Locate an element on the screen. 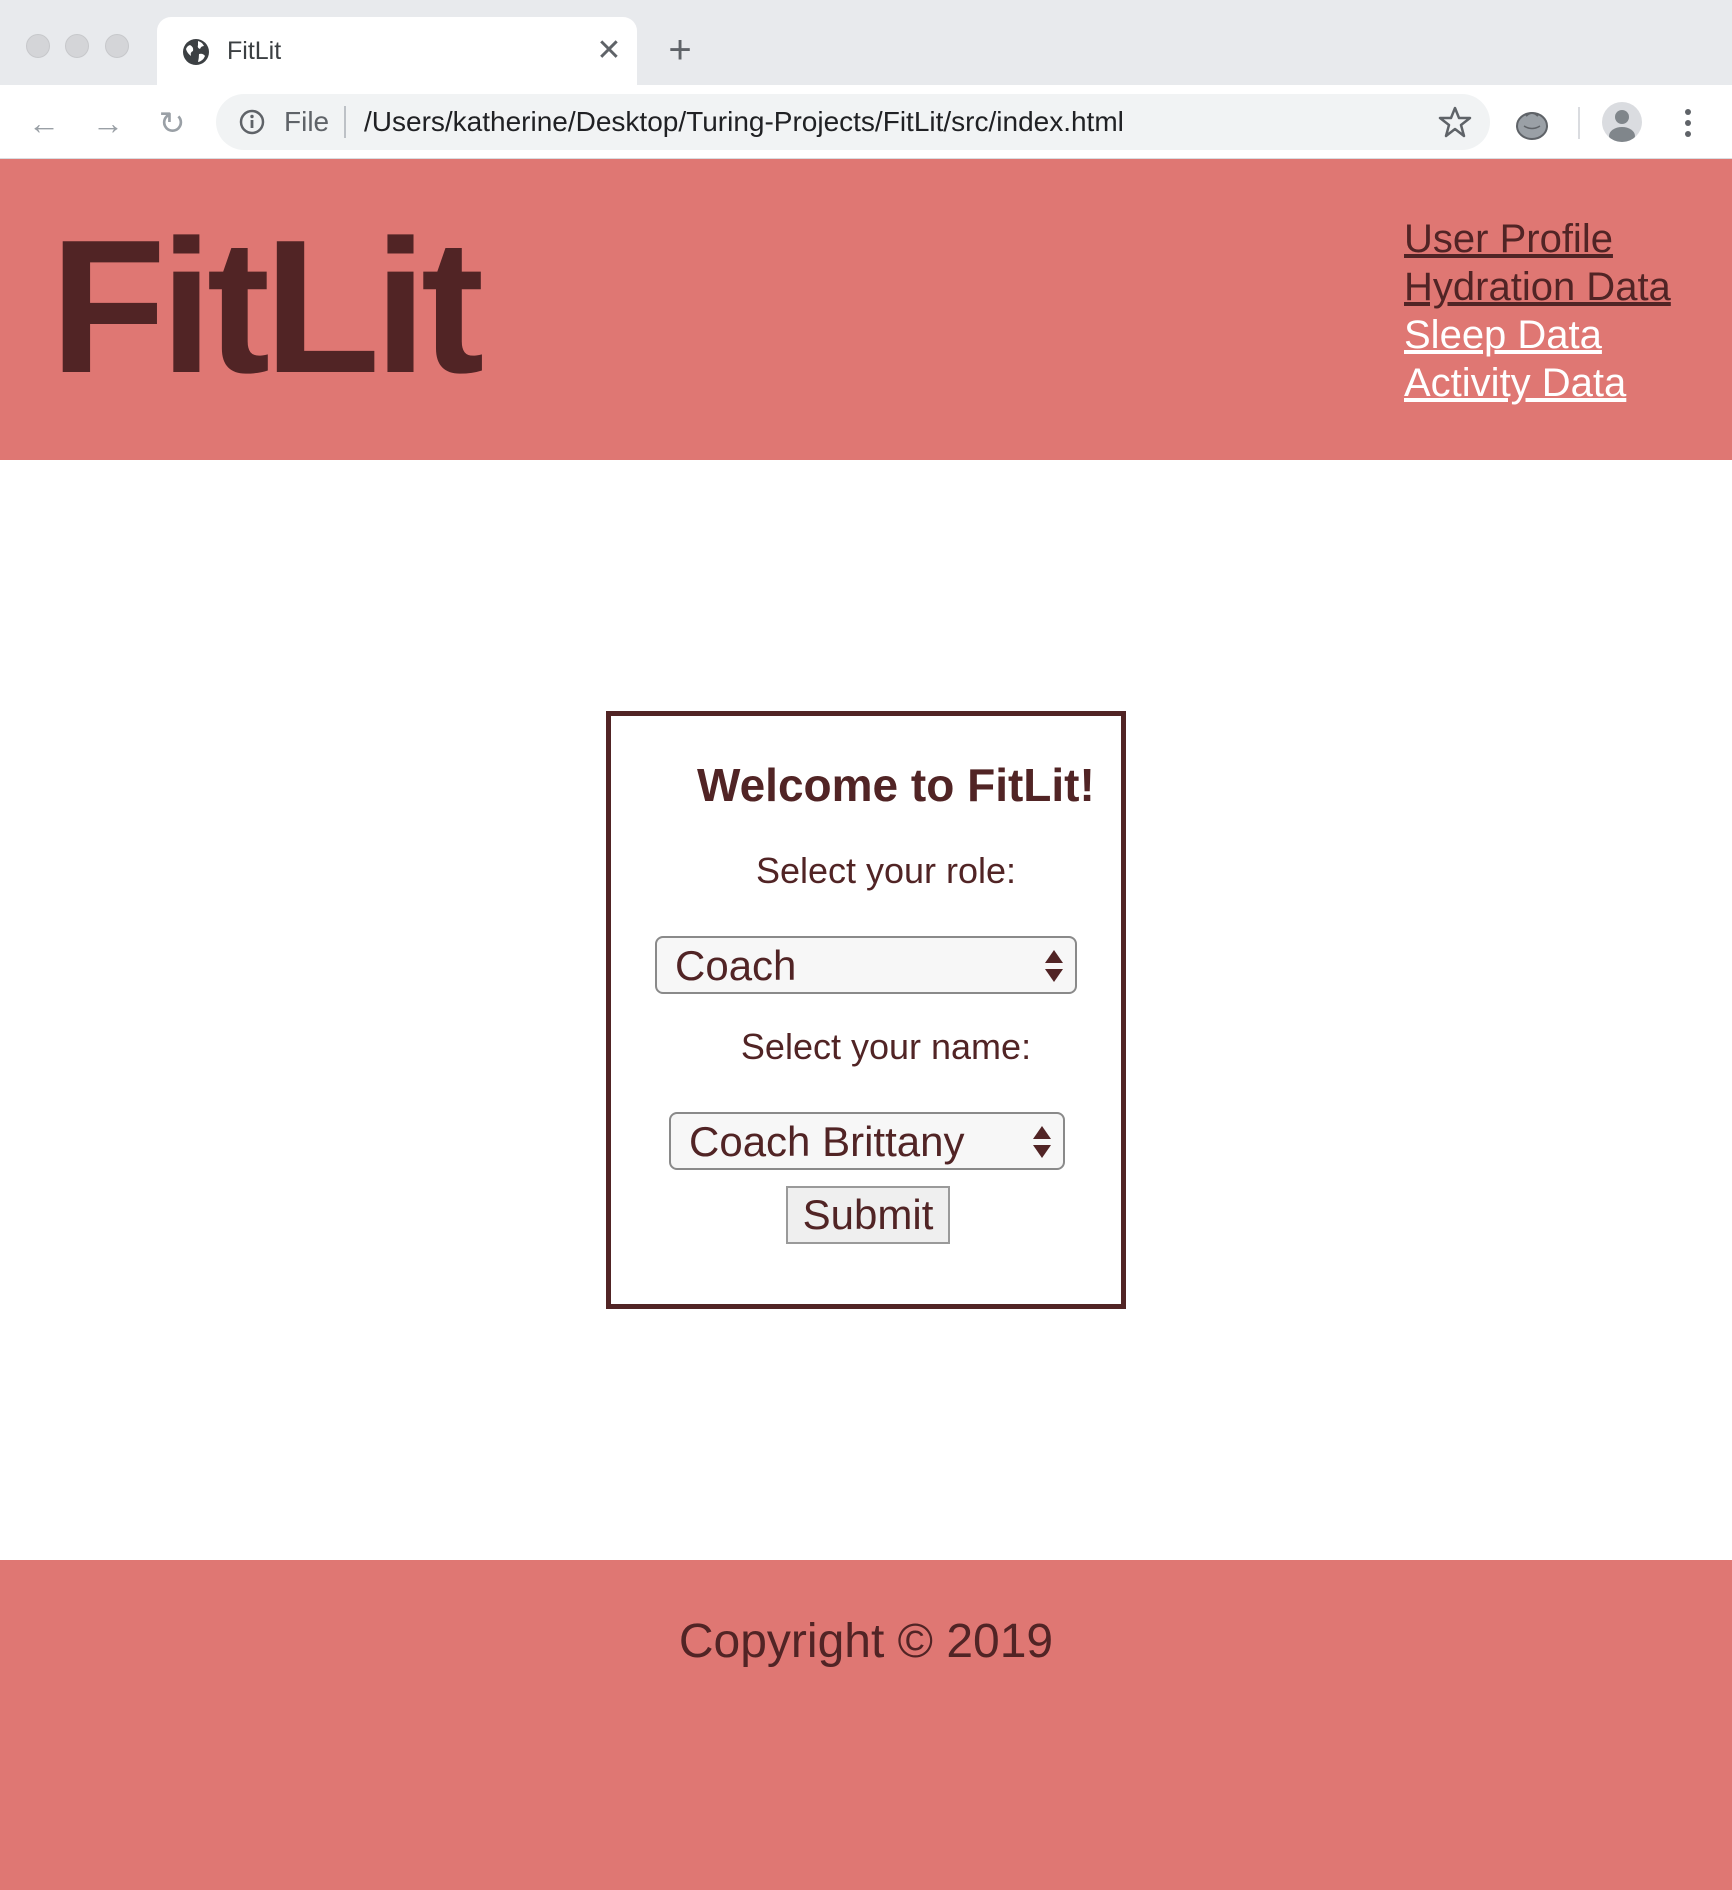 This screenshot has height=1890, width=1732. welcome-heading: Welcome to FitLit! is located at coordinates (896, 785).